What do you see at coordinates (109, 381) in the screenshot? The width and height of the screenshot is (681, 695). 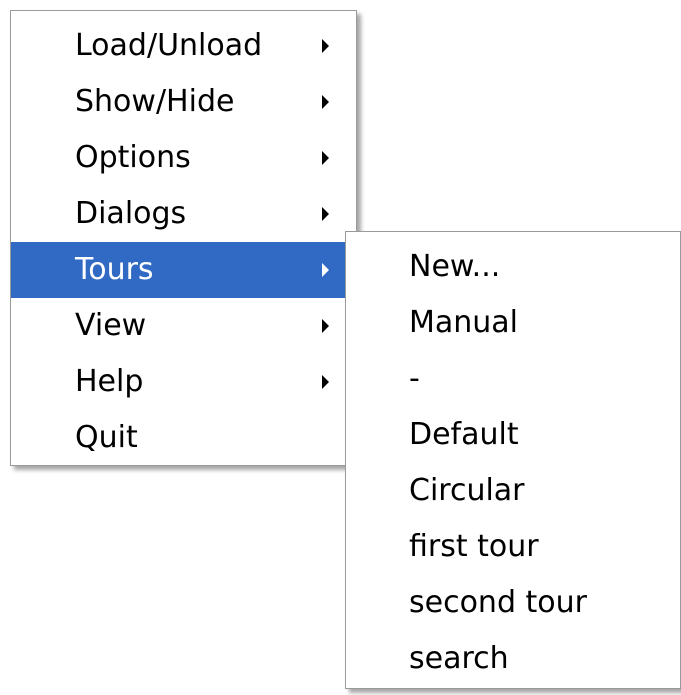 I see `menu-item-label: Help` at bounding box center [109, 381].